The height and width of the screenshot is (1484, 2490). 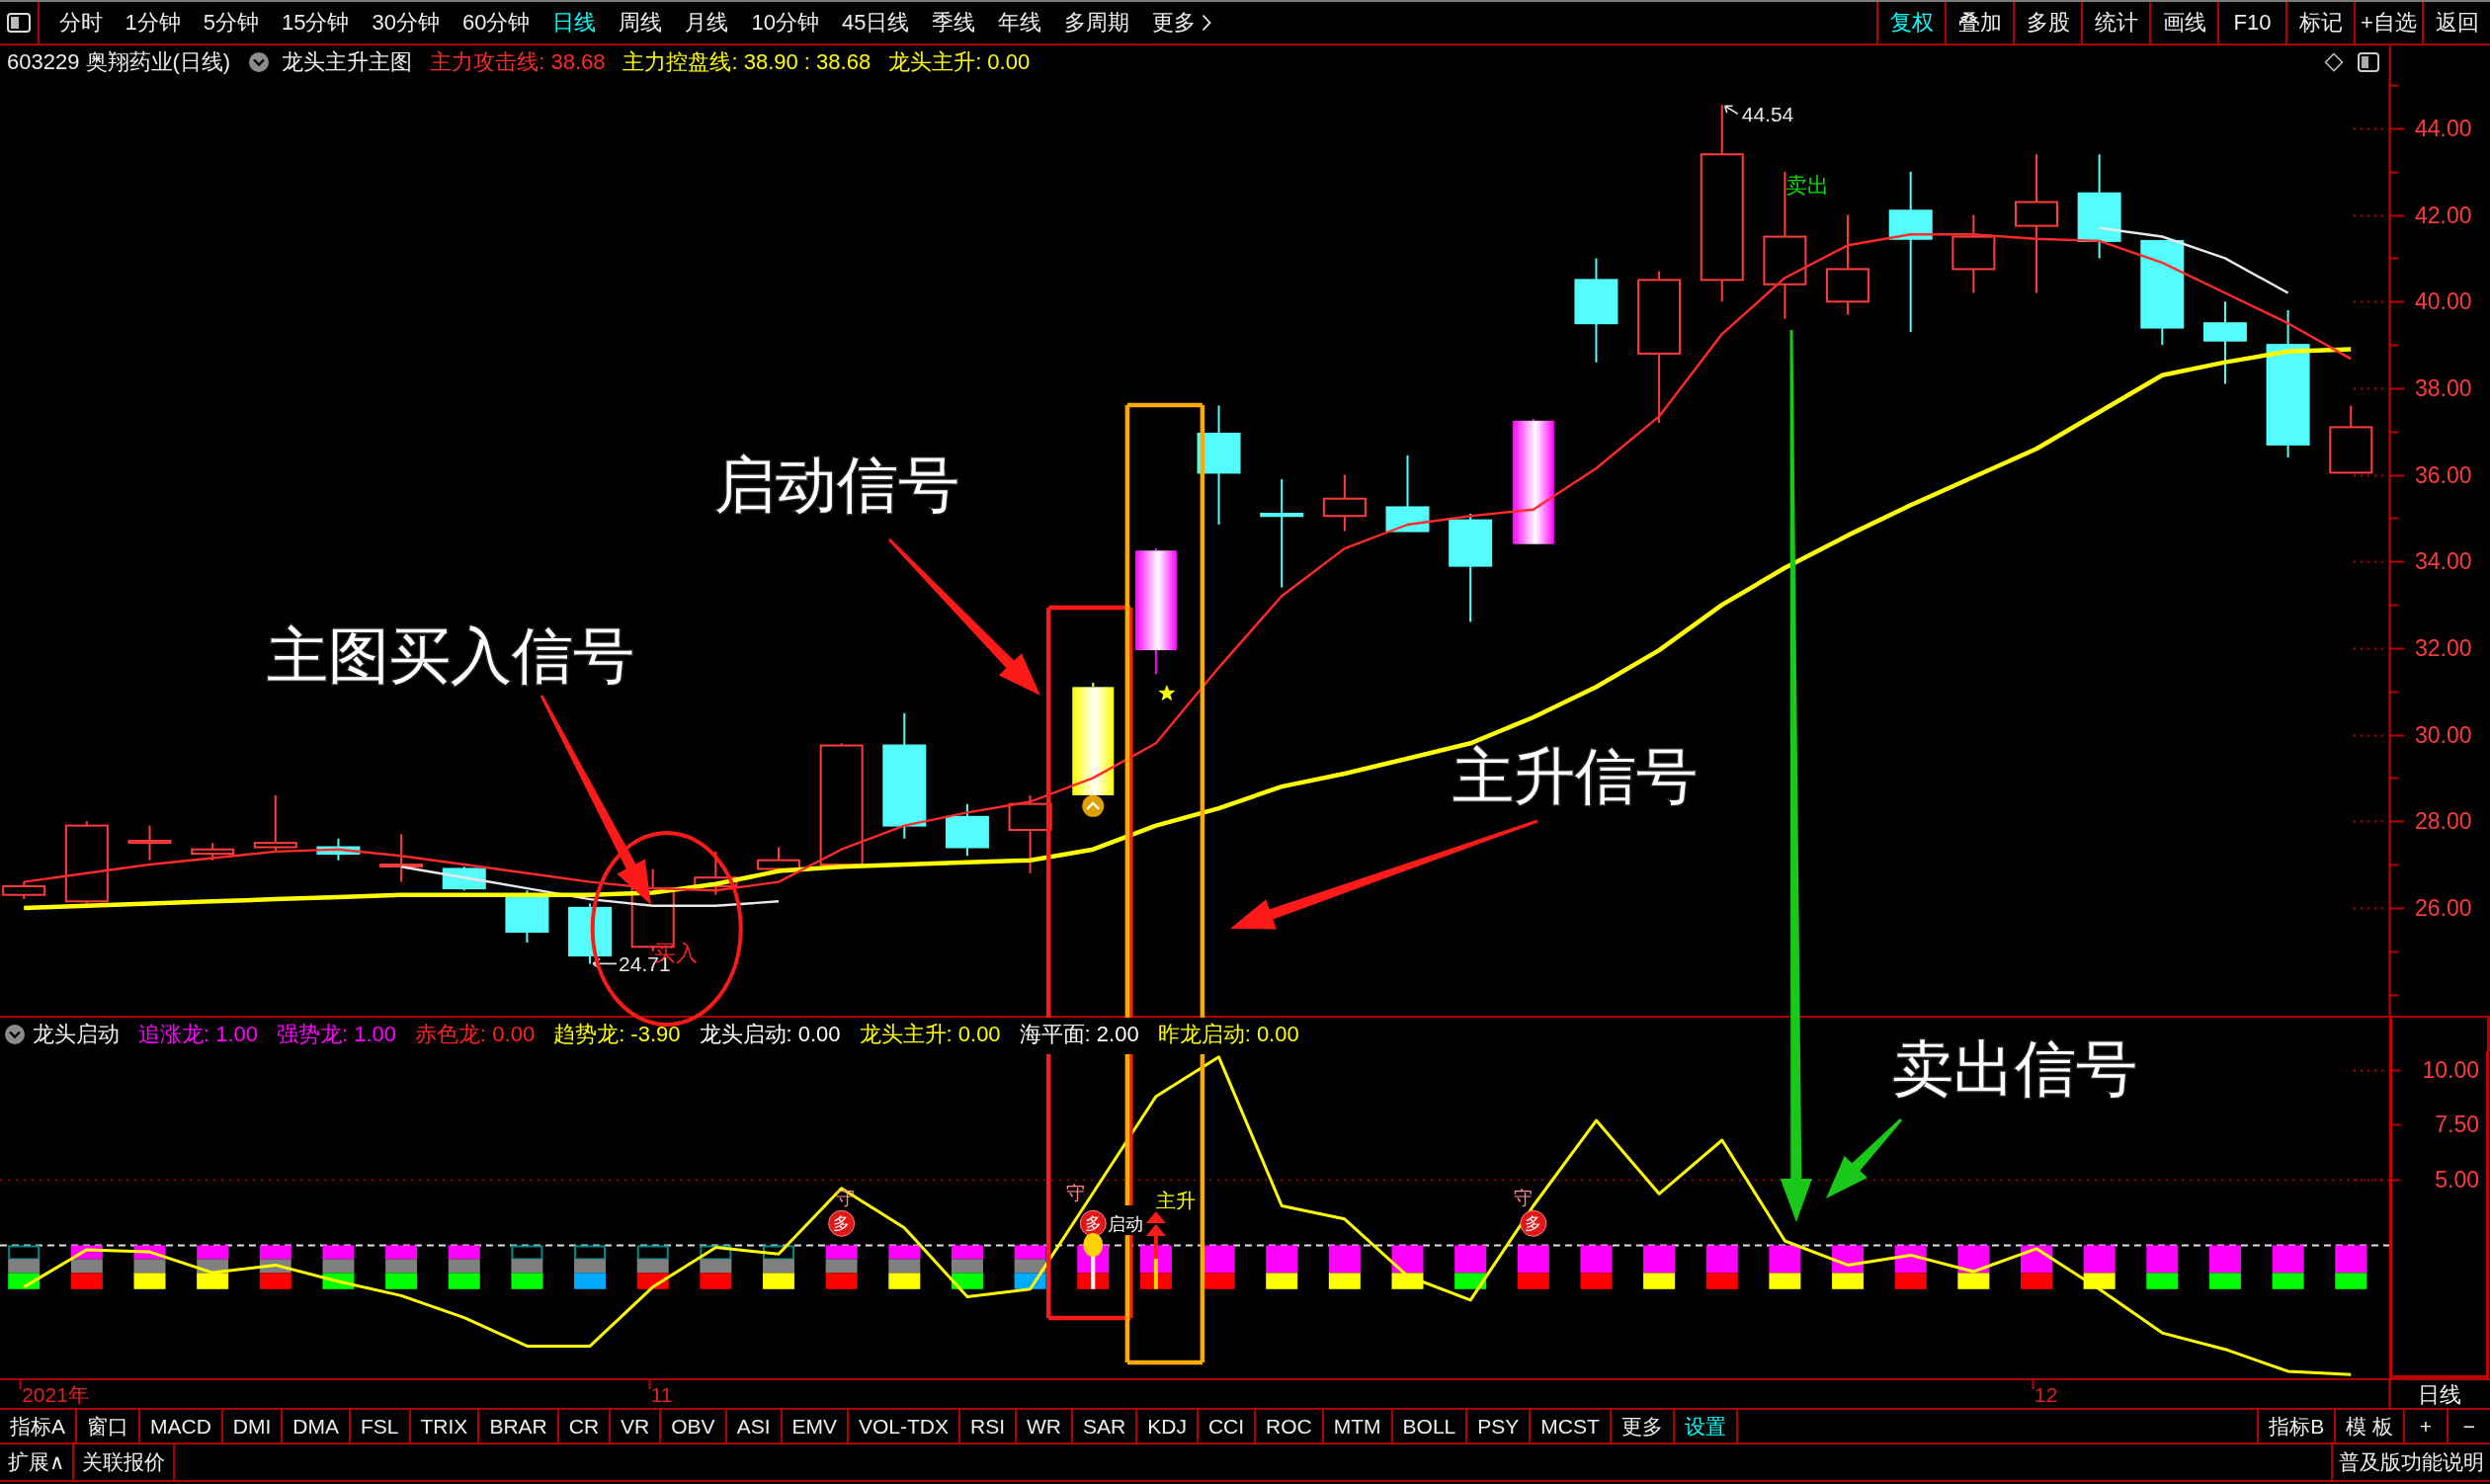 I want to click on indicator-tab: CR, so click(x=585, y=1426).